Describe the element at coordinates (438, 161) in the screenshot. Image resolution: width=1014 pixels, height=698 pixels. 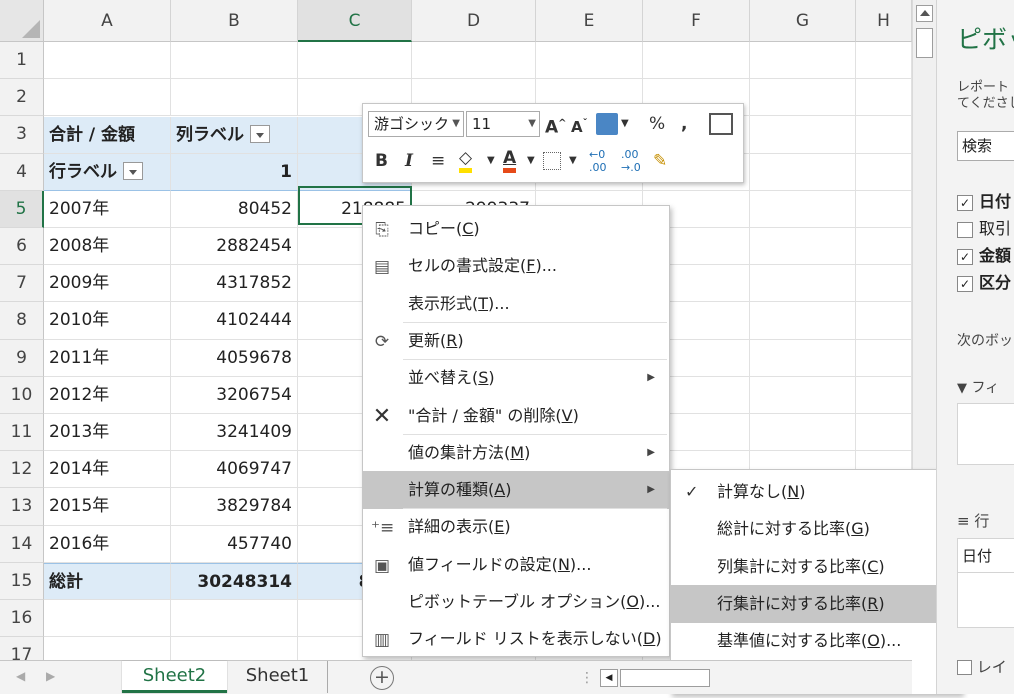
I see `align-center-icon: ≡` at that location.